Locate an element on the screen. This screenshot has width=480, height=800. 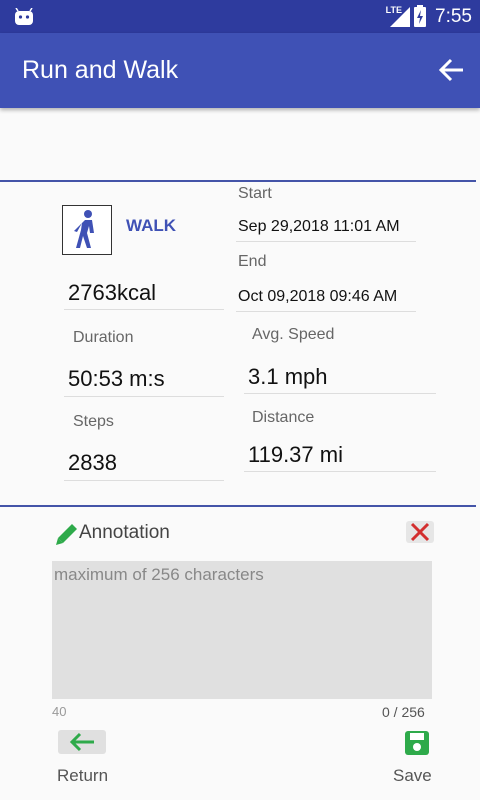
start-label: Start is located at coordinates (255, 193).